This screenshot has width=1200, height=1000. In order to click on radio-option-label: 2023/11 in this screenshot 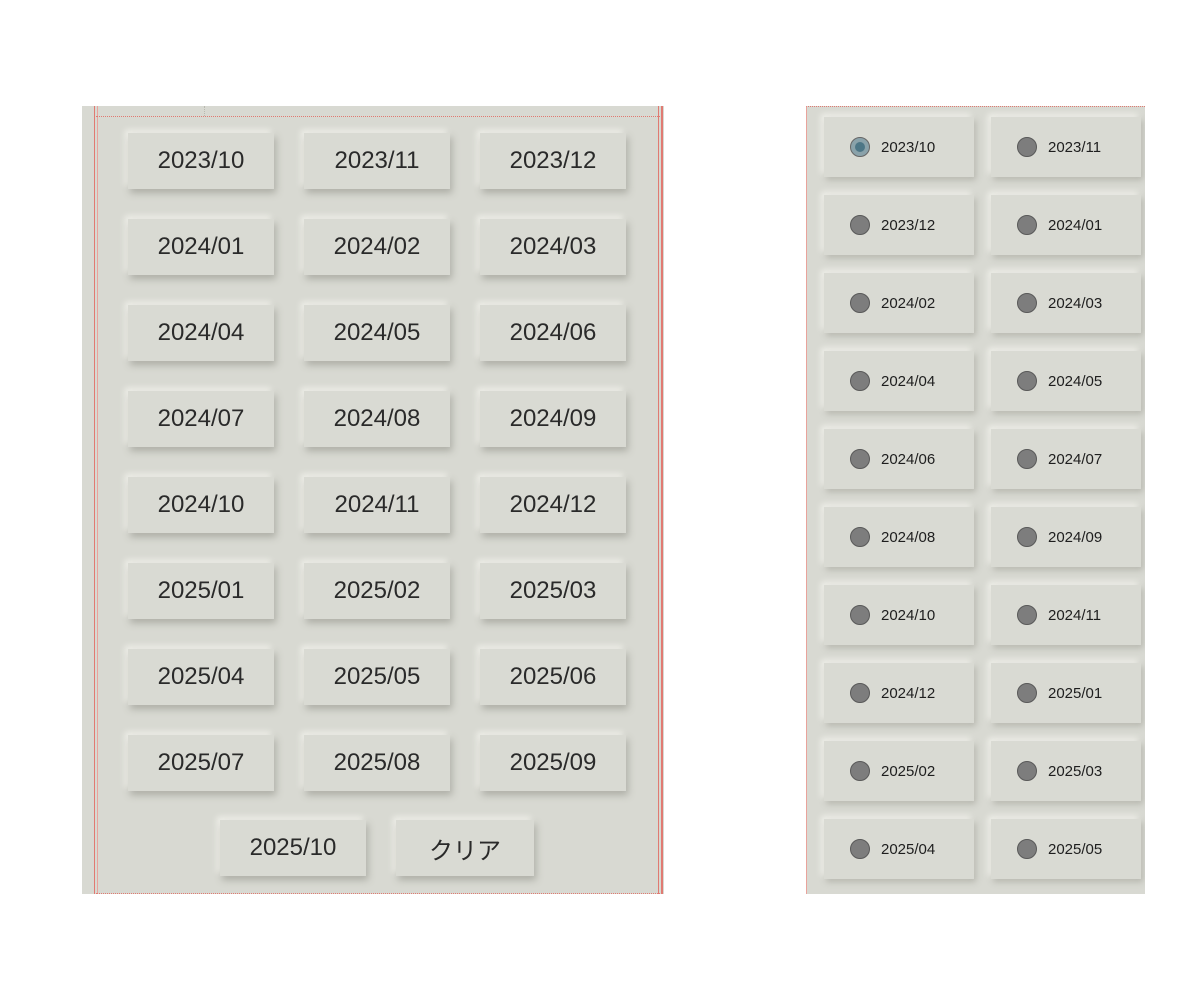, I will do `click(1075, 147)`.